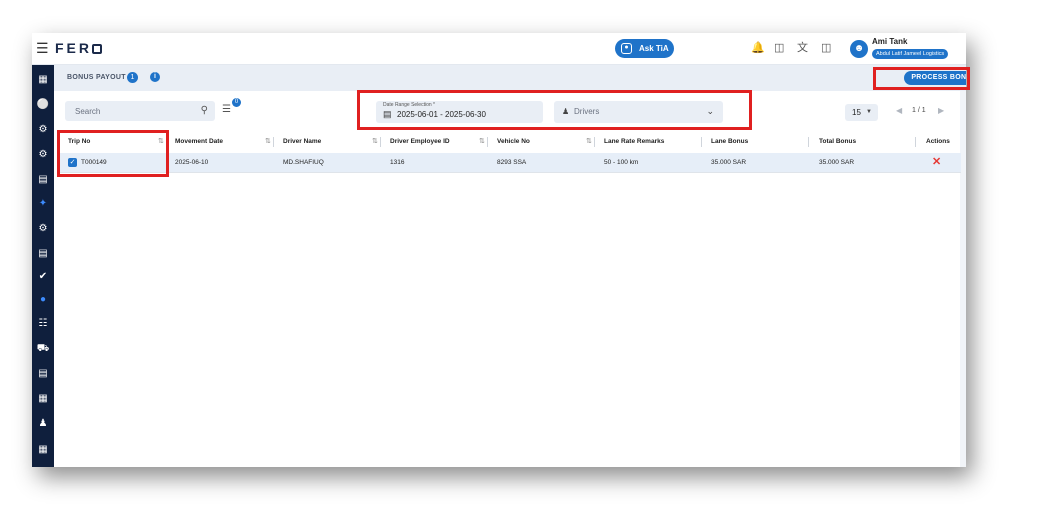  What do you see at coordinates (779, 48) in the screenshot?
I see `chat-icon: ◫` at bounding box center [779, 48].